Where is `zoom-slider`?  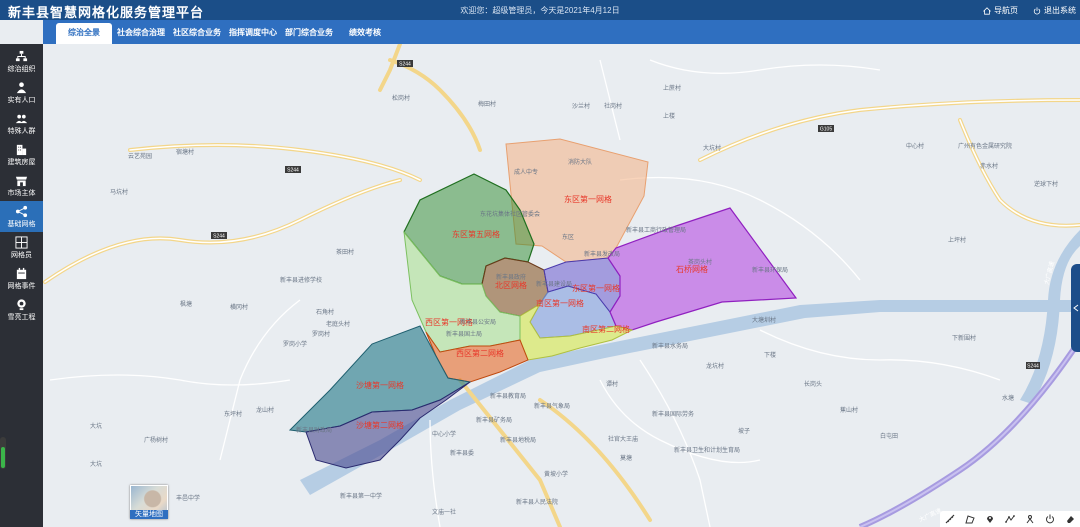
zoom-slider is located at coordinates (3, 453).